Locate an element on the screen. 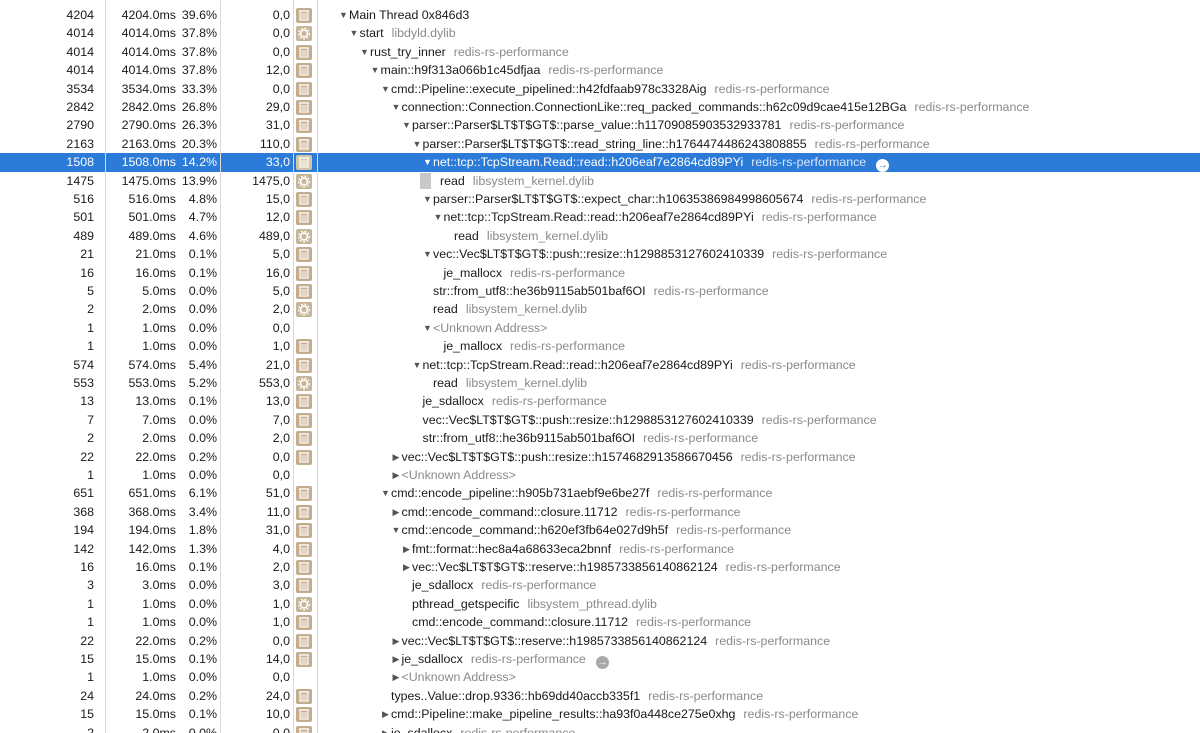 This screenshot has width=1200, height=733. running-time: 1.0ms is located at coordinates (159, 603).